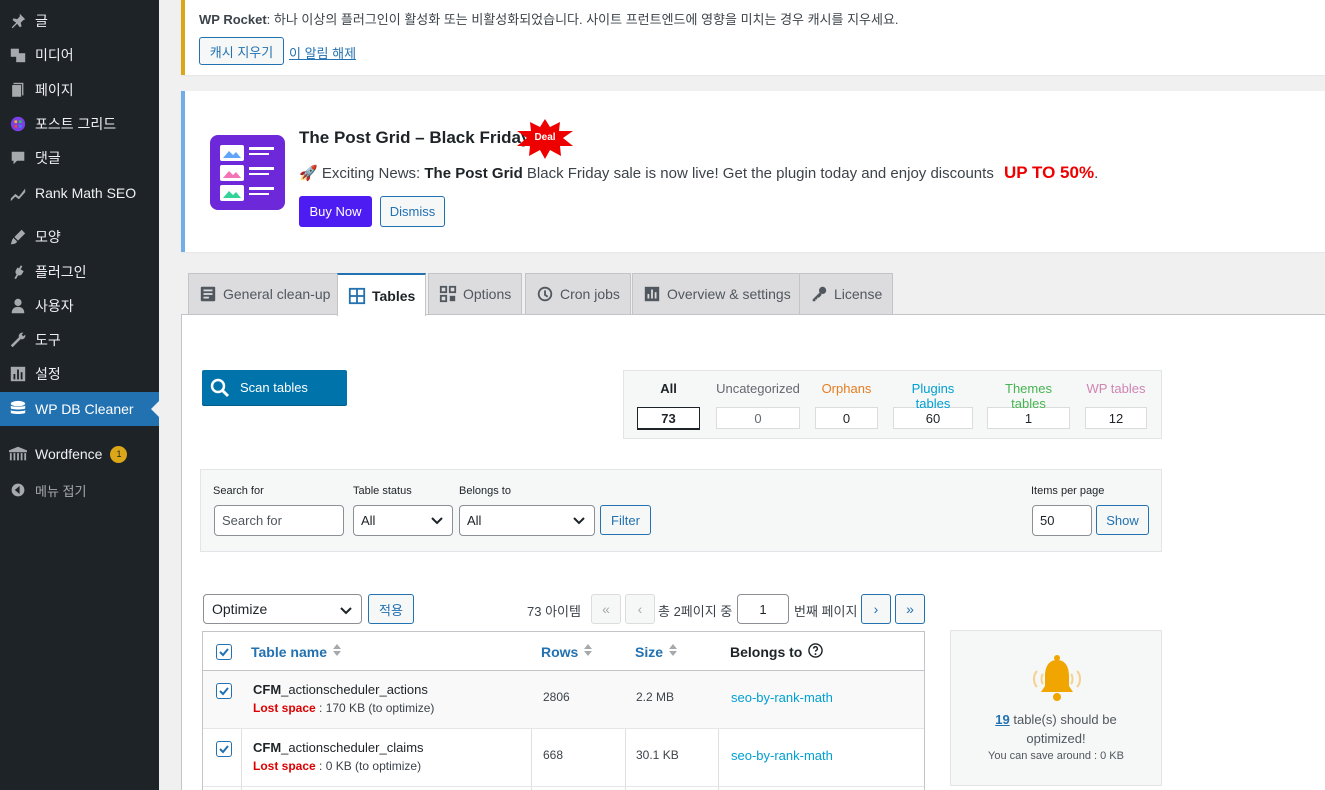 Image resolution: width=1325 pixels, height=790 pixels. I want to click on column-rows: Rows, so click(567, 651).